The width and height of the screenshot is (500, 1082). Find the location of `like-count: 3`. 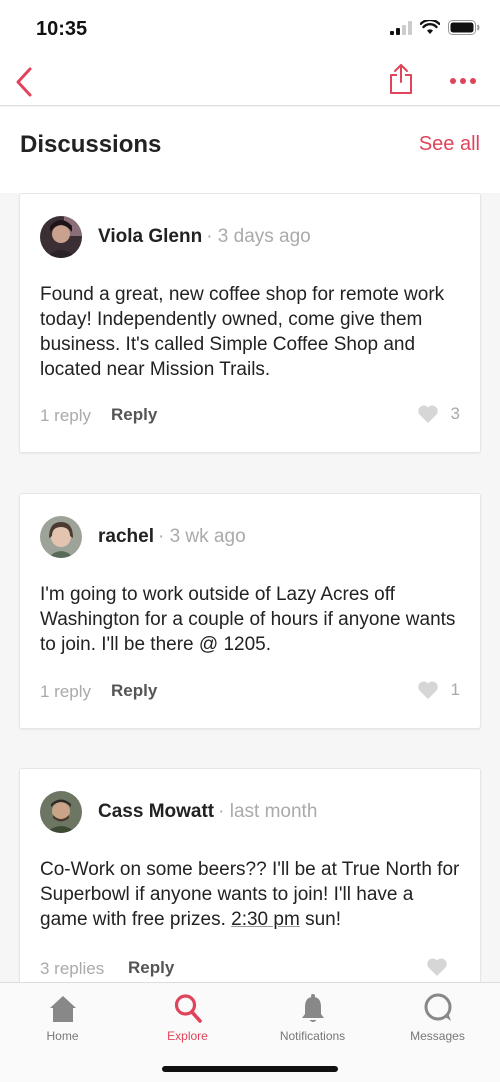

like-count: 3 is located at coordinates (455, 413).